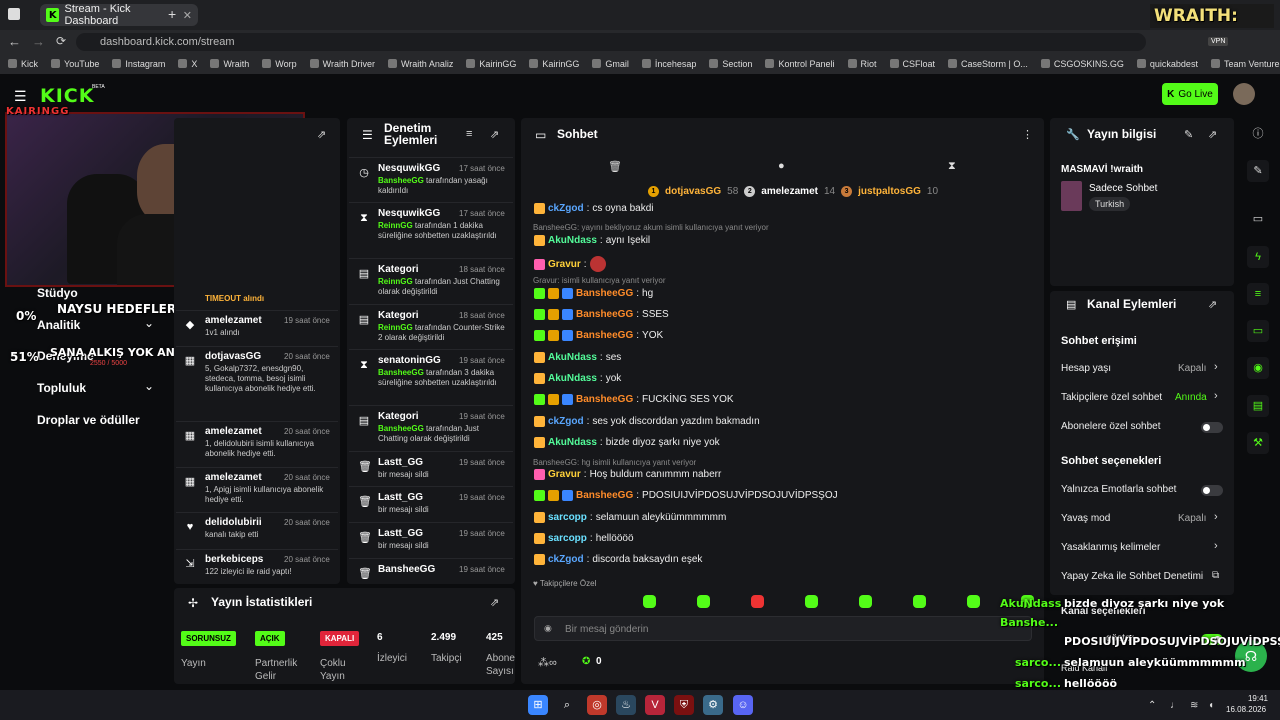  What do you see at coordinates (564, 264) in the screenshot?
I see `chat-username: Gravur` at bounding box center [564, 264].